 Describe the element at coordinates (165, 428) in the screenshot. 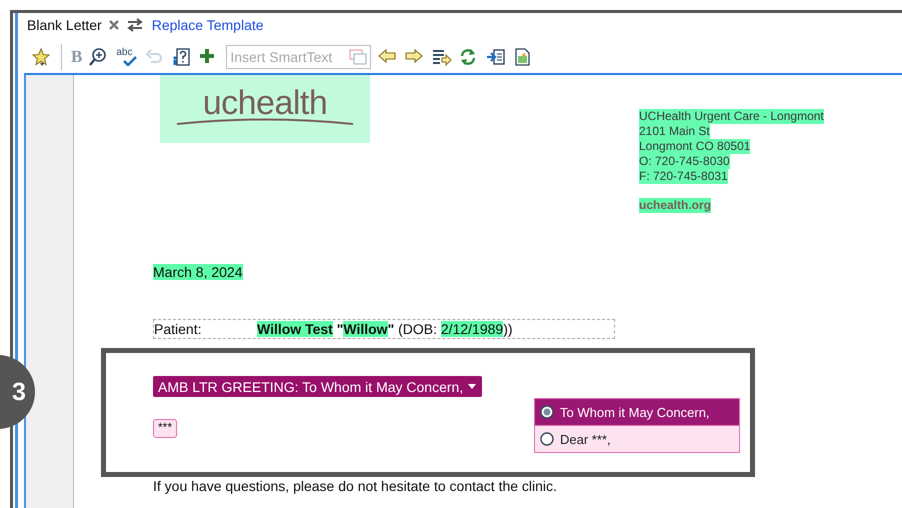

I see `placeholder-field: ***` at that location.